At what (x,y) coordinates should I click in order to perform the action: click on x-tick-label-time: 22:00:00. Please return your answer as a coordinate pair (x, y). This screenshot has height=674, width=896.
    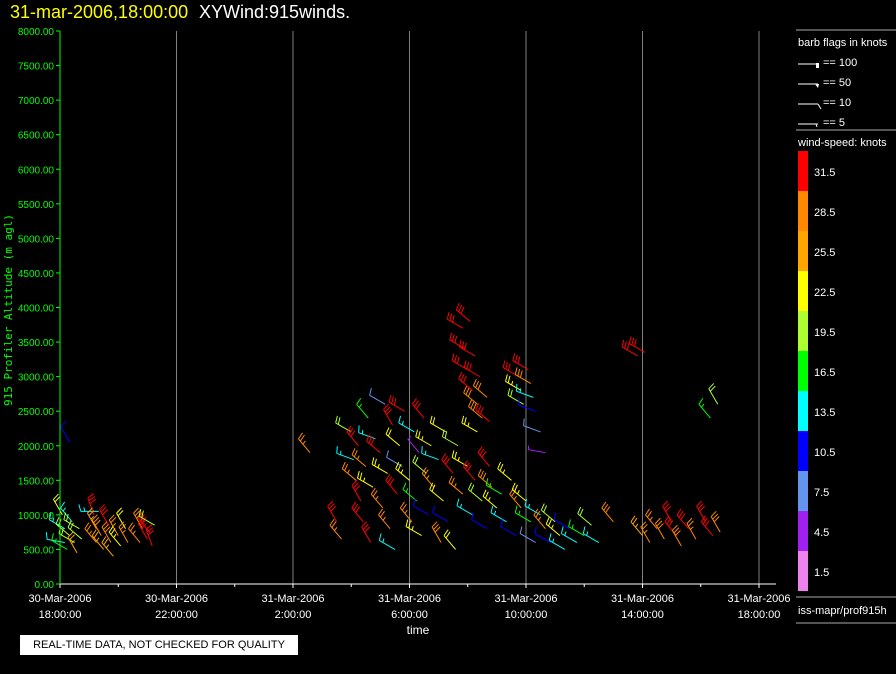
    Looking at the image, I should click on (176, 615).